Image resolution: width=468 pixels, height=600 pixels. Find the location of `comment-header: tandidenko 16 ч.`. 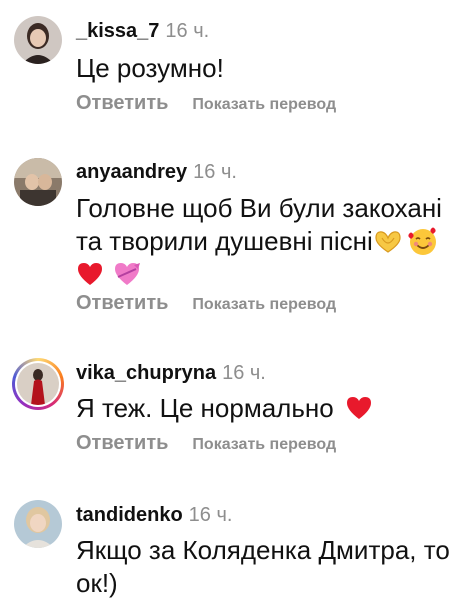

comment-header: tandidenko 16 ч. is located at coordinates (154, 515).